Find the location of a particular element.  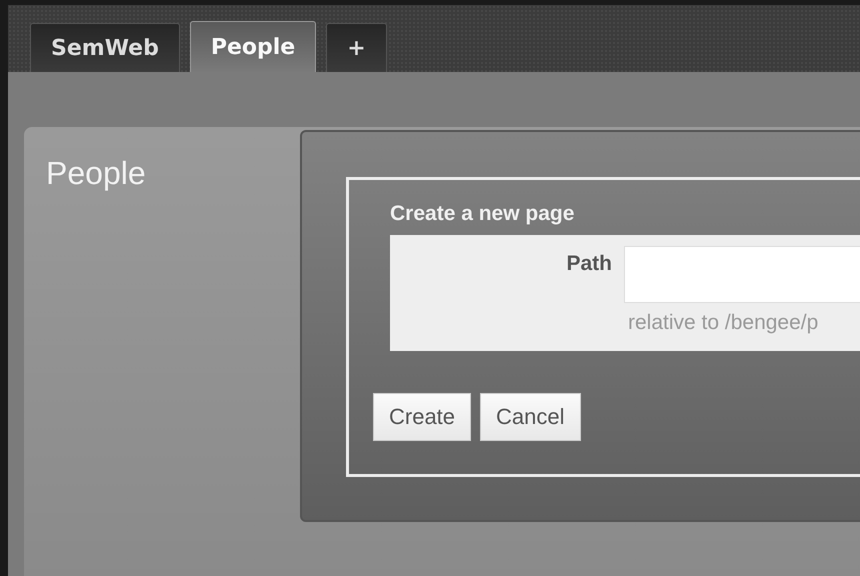

create-button: Create is located at coordinates (422, 417).